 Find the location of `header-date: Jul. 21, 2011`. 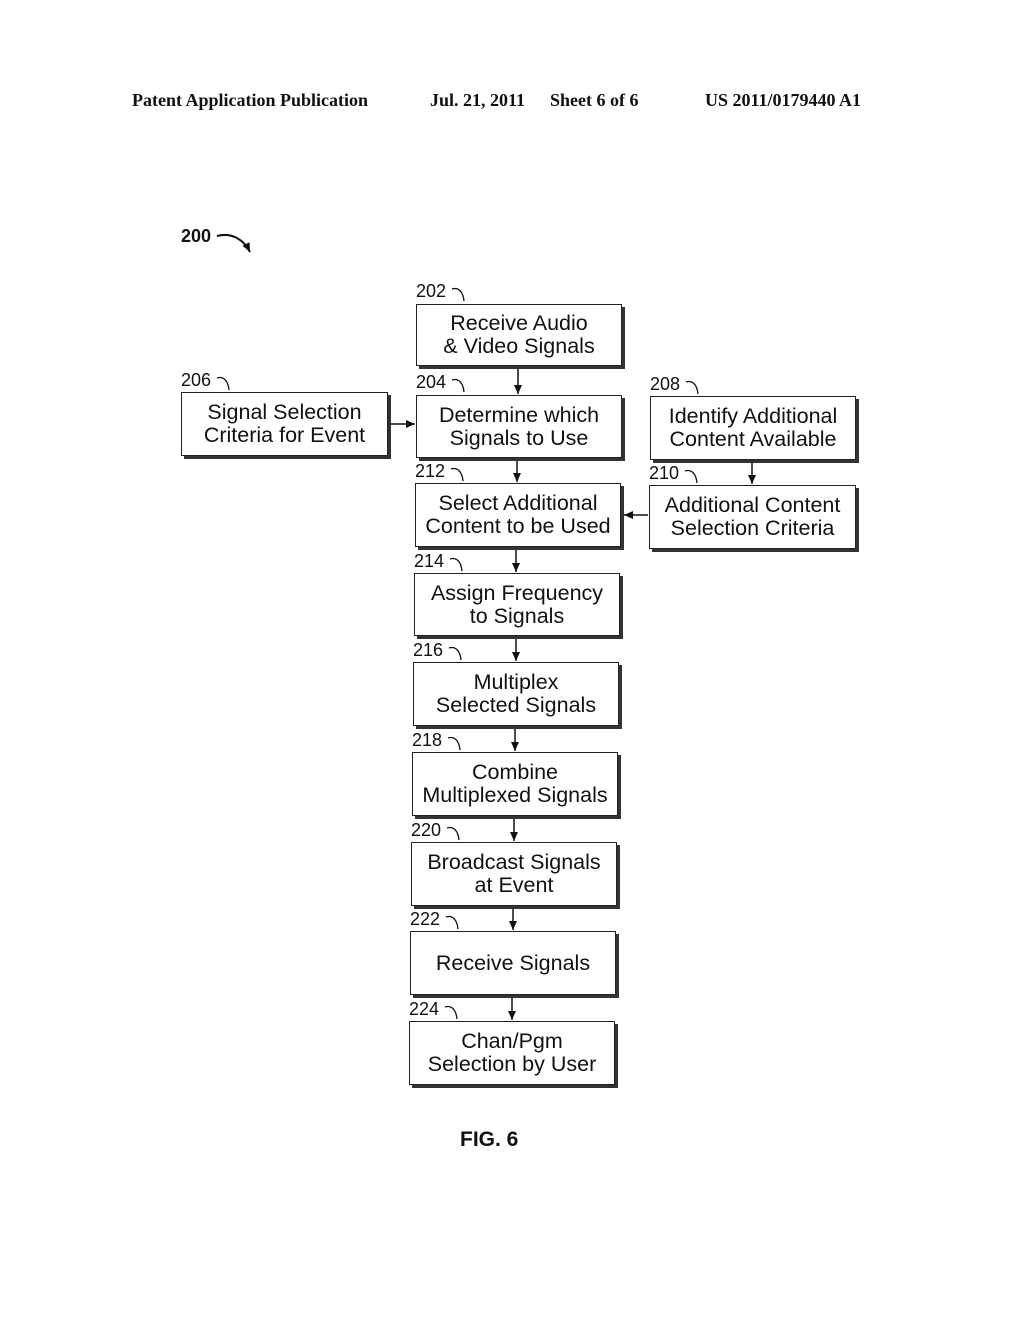

header-date: Jul. 21, 2011 is located at coordinates (478, 100).